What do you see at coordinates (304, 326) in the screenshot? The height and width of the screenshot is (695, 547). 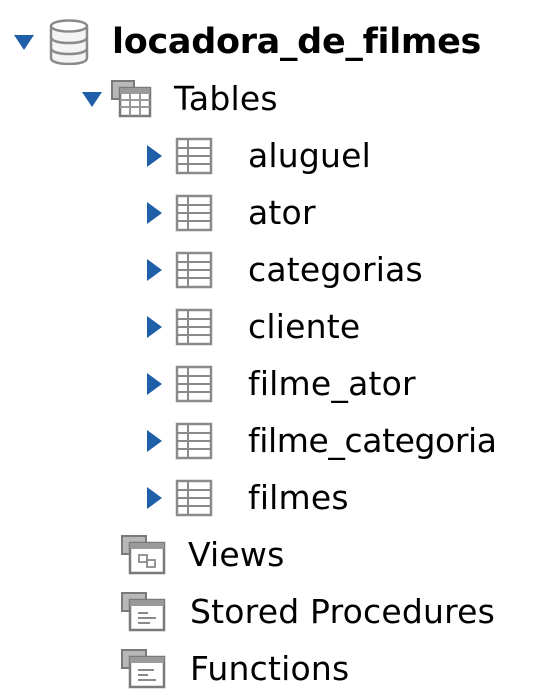 I see `table-name: cliente` at bounding box center [304, 326].